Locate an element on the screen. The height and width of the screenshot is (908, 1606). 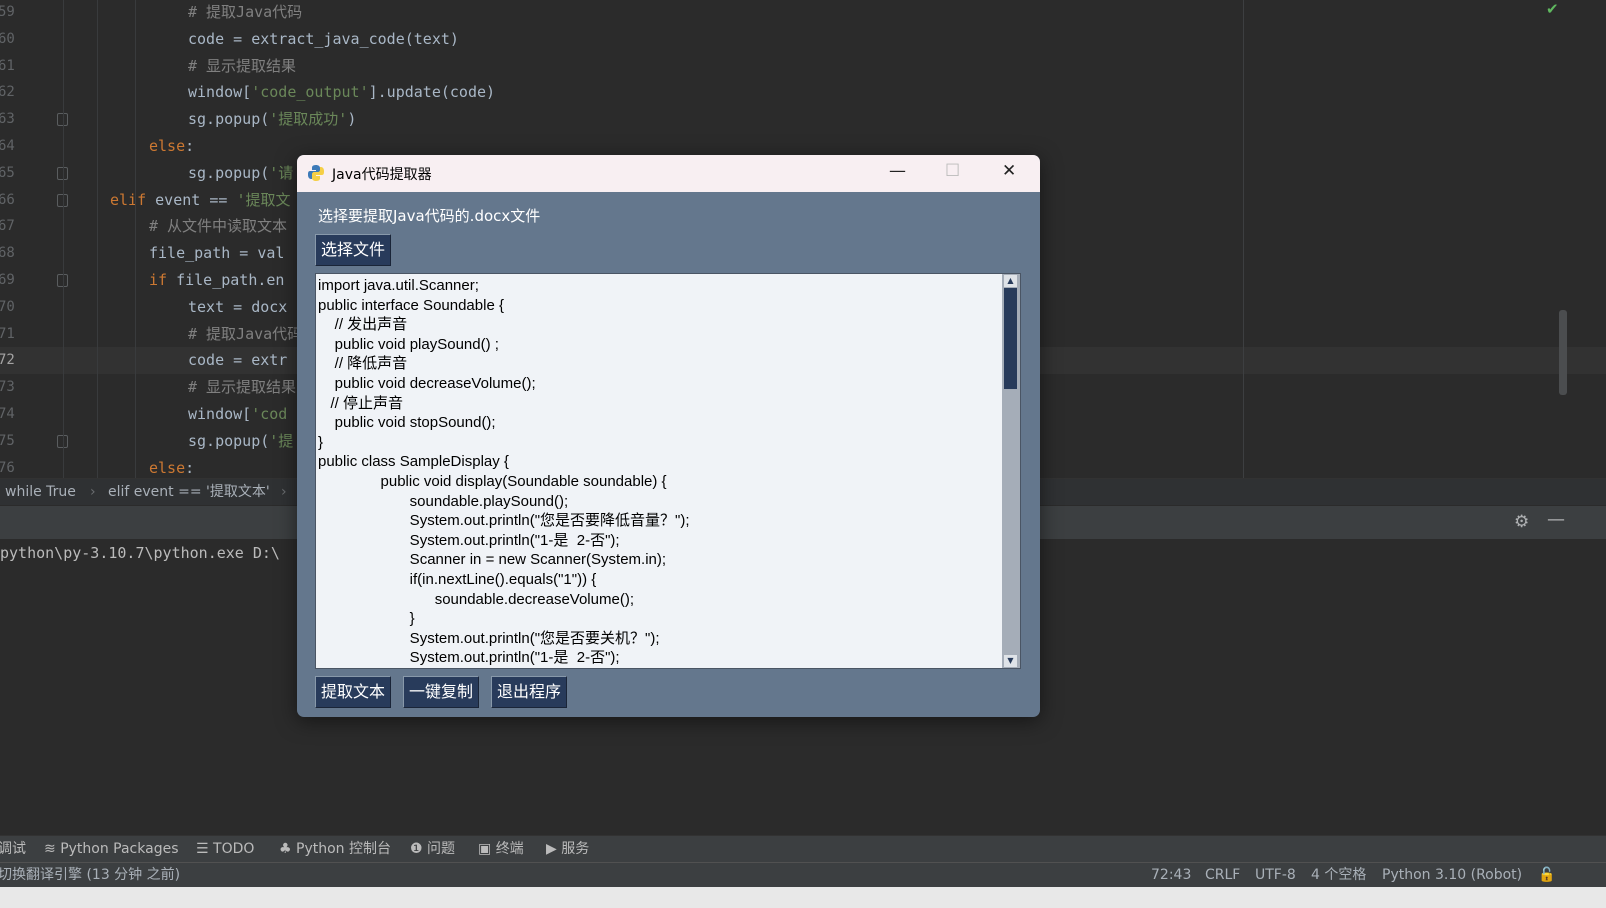
line-number: 73 is located at coordinates (7, 387).